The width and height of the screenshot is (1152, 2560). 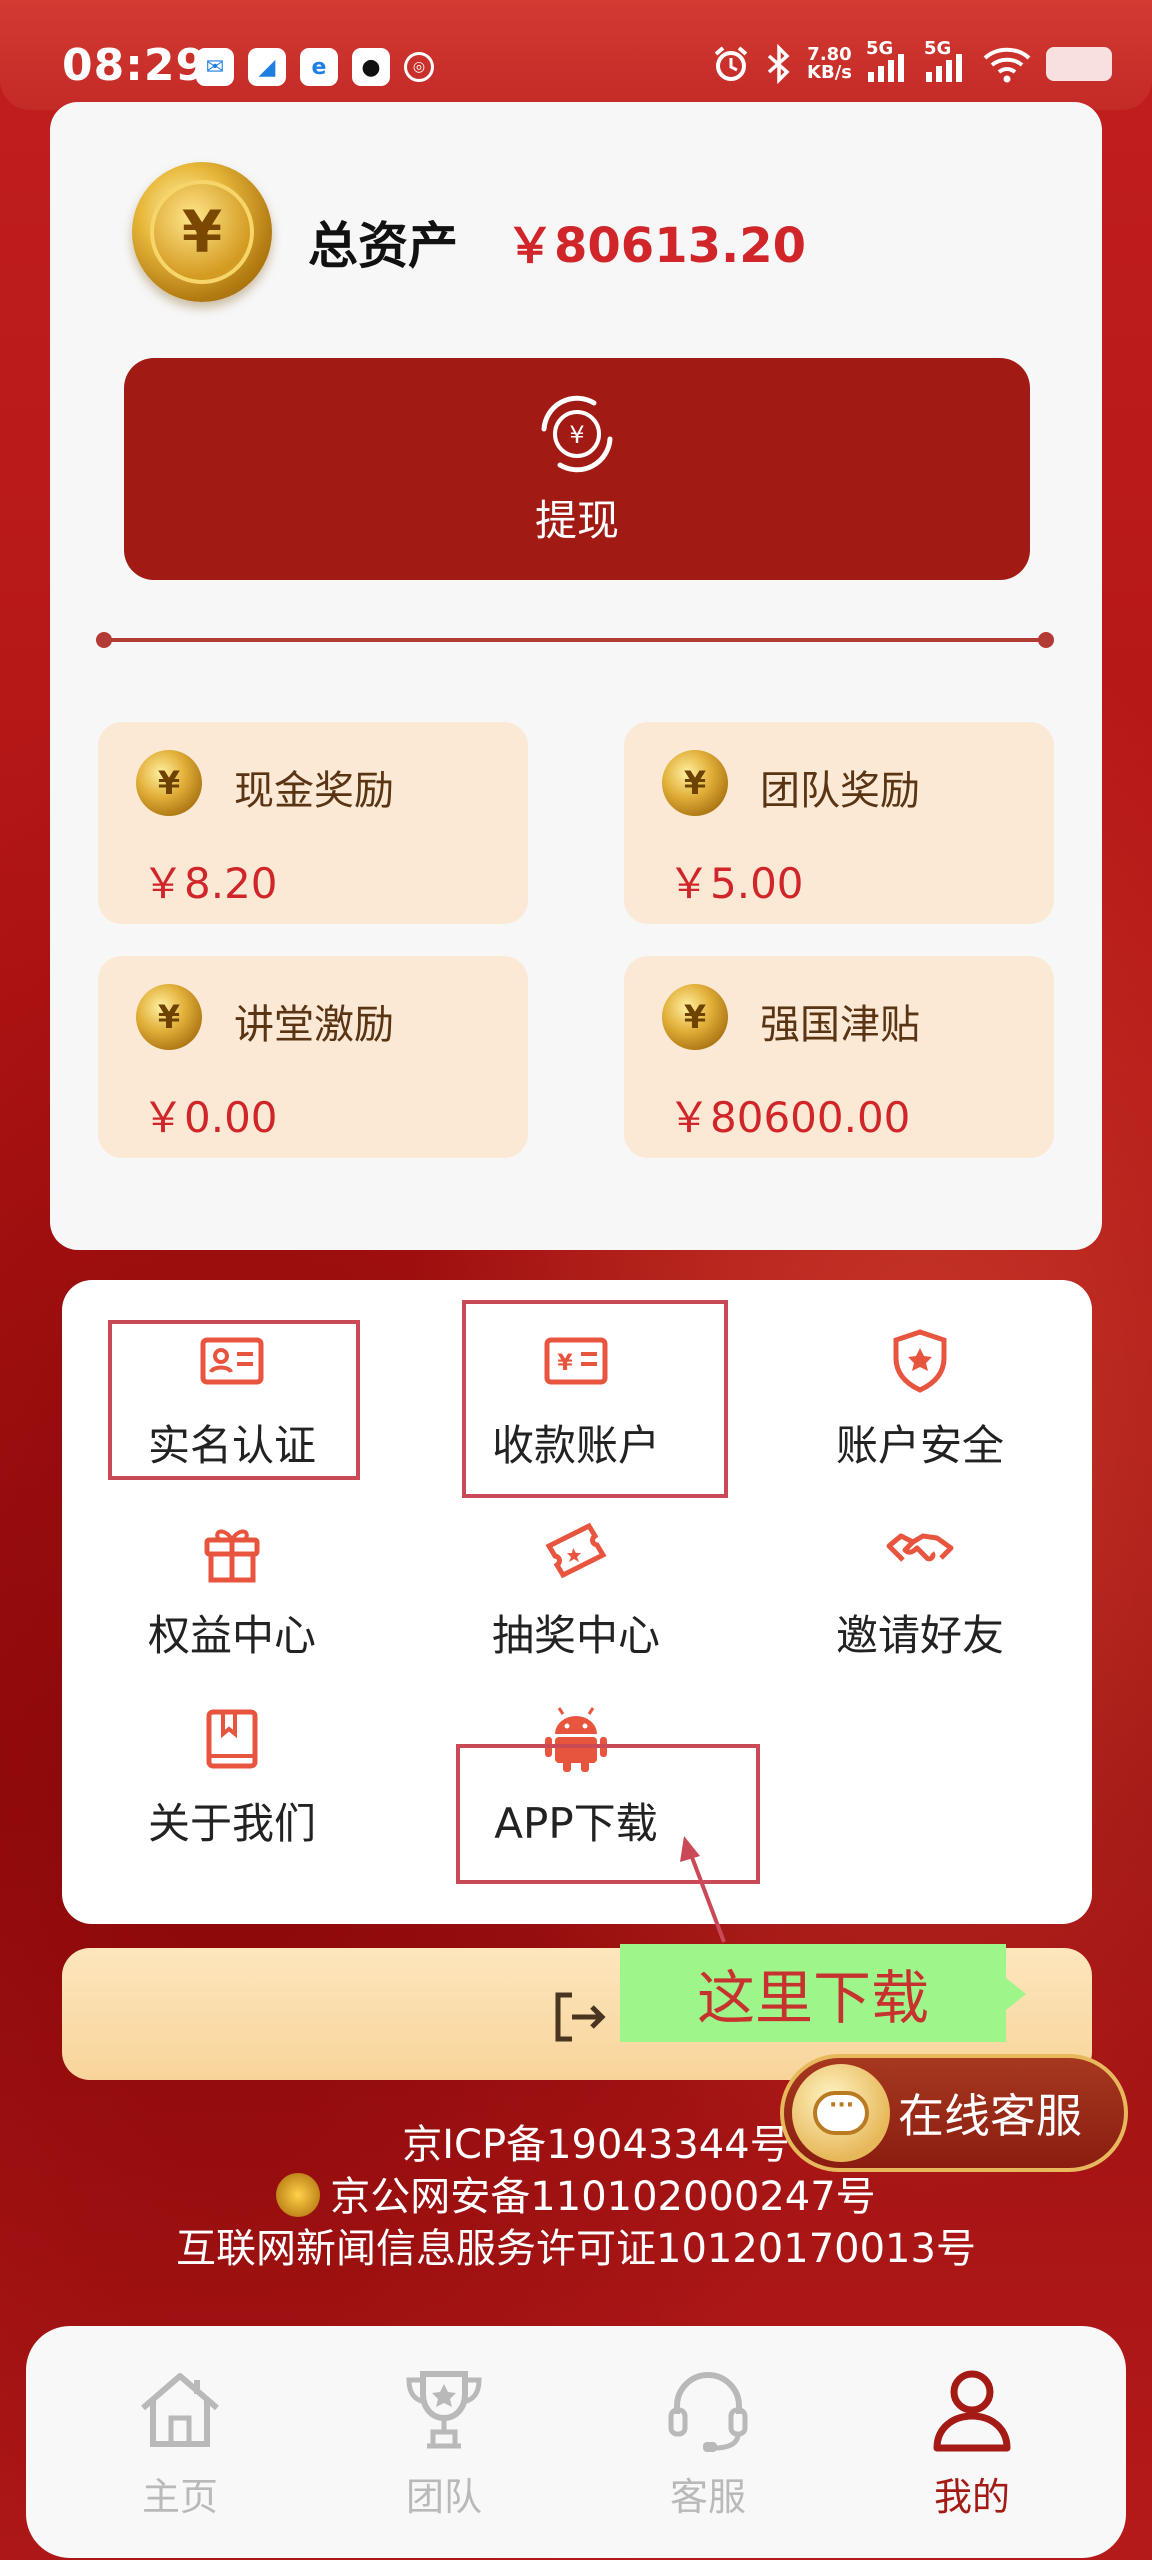 I want to click on total-assets-value: ￥80613.20, so click(x=656, y=246).